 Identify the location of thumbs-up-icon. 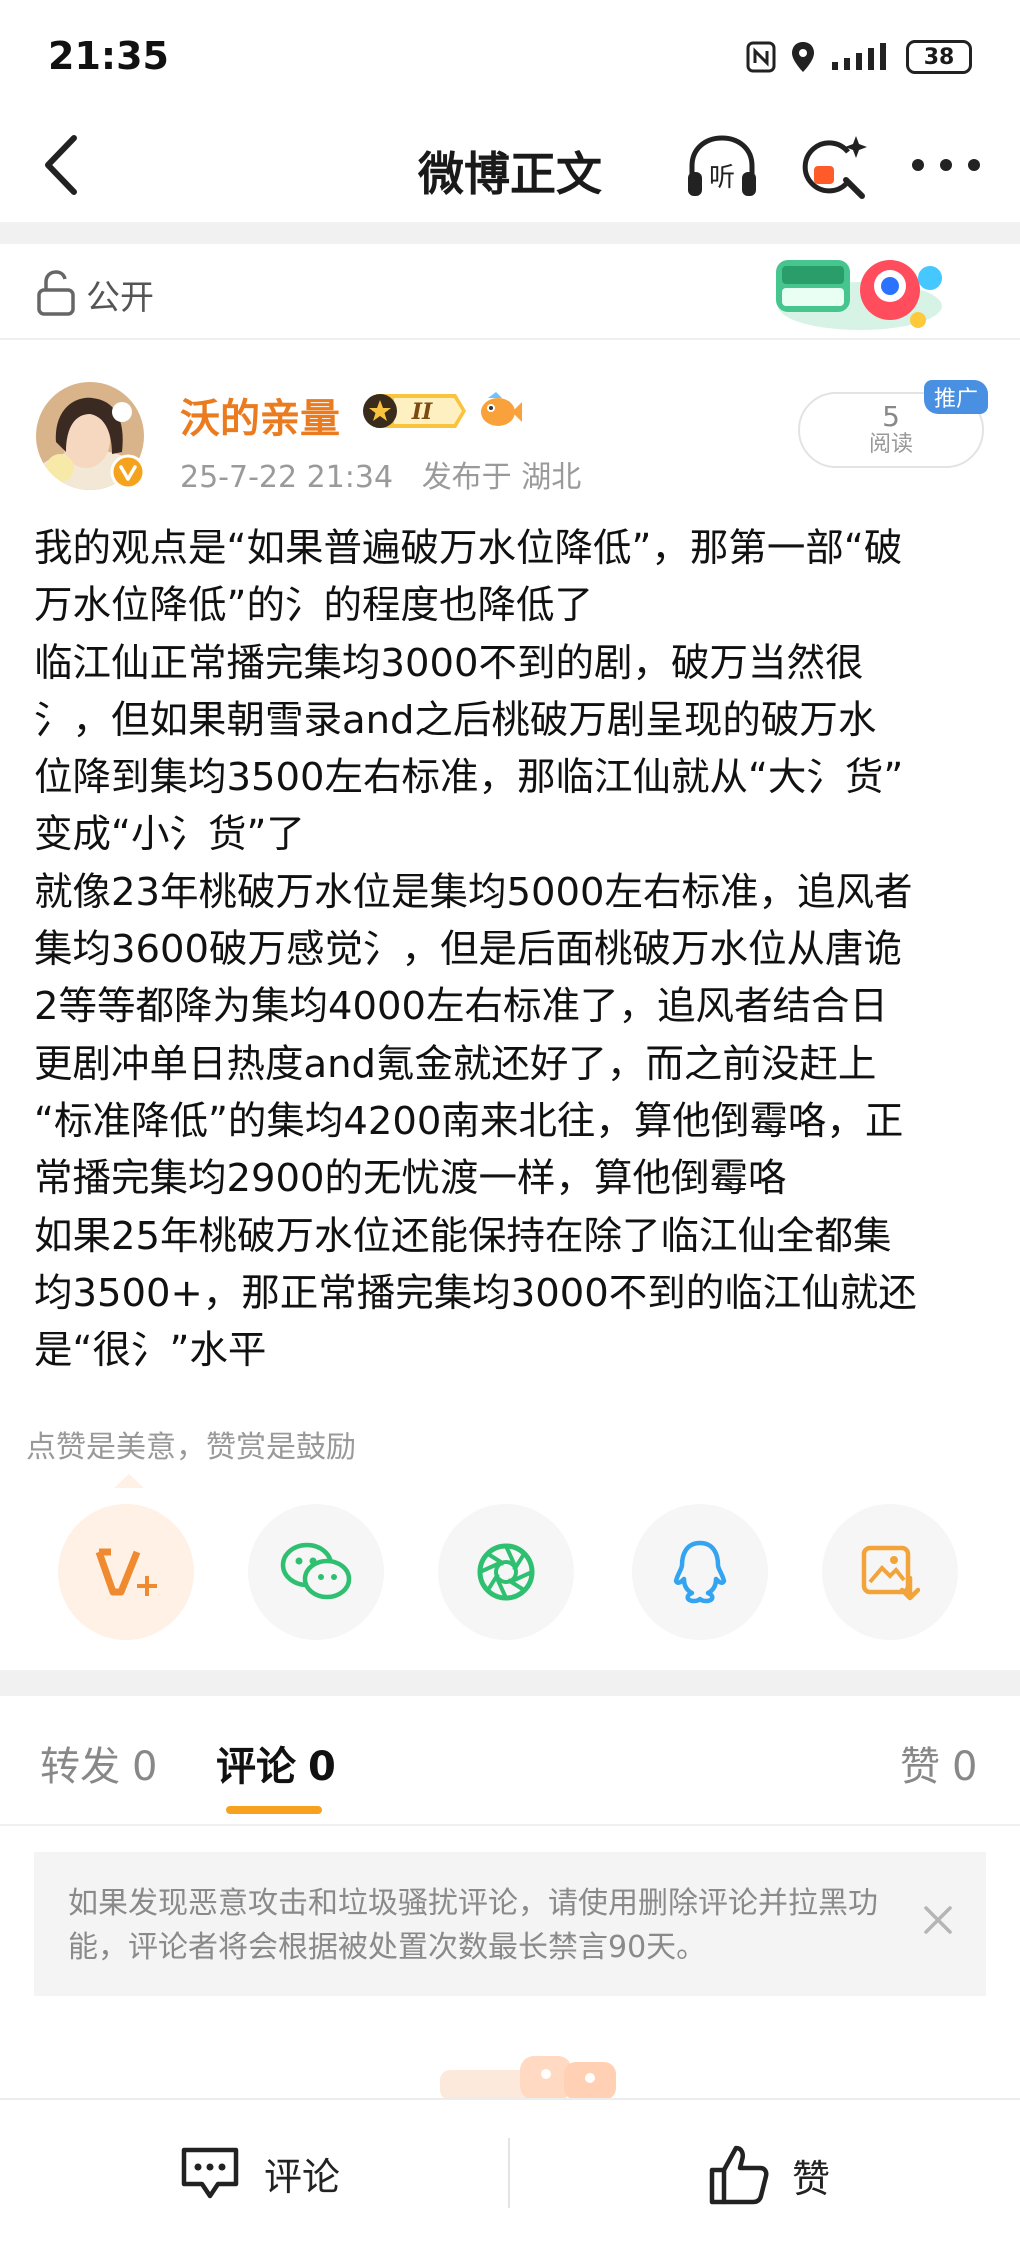
(739, 2175).